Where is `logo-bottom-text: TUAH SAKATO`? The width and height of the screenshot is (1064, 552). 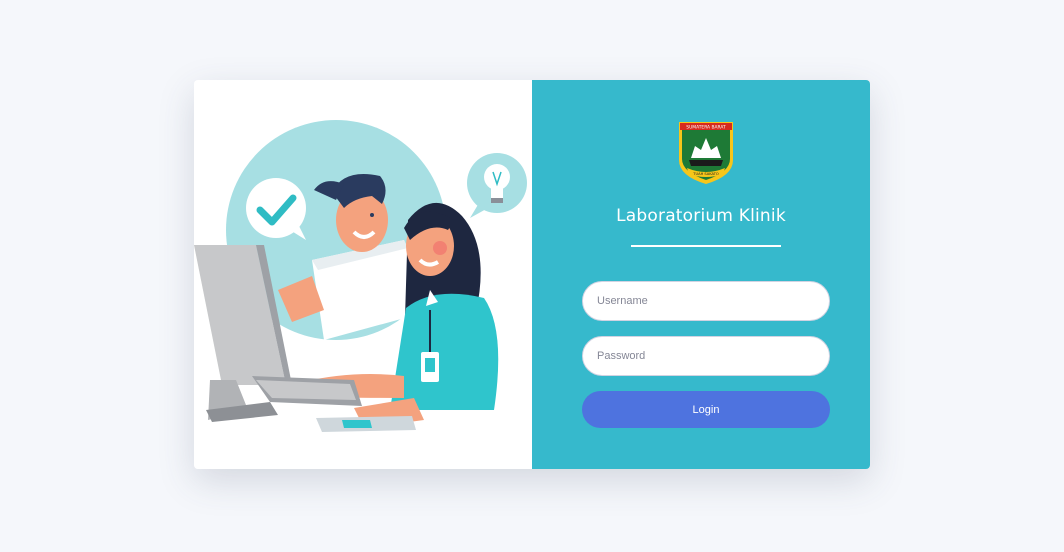
logo-bottom-text: TUAH SAKATO is located at coordinates (705, 174).